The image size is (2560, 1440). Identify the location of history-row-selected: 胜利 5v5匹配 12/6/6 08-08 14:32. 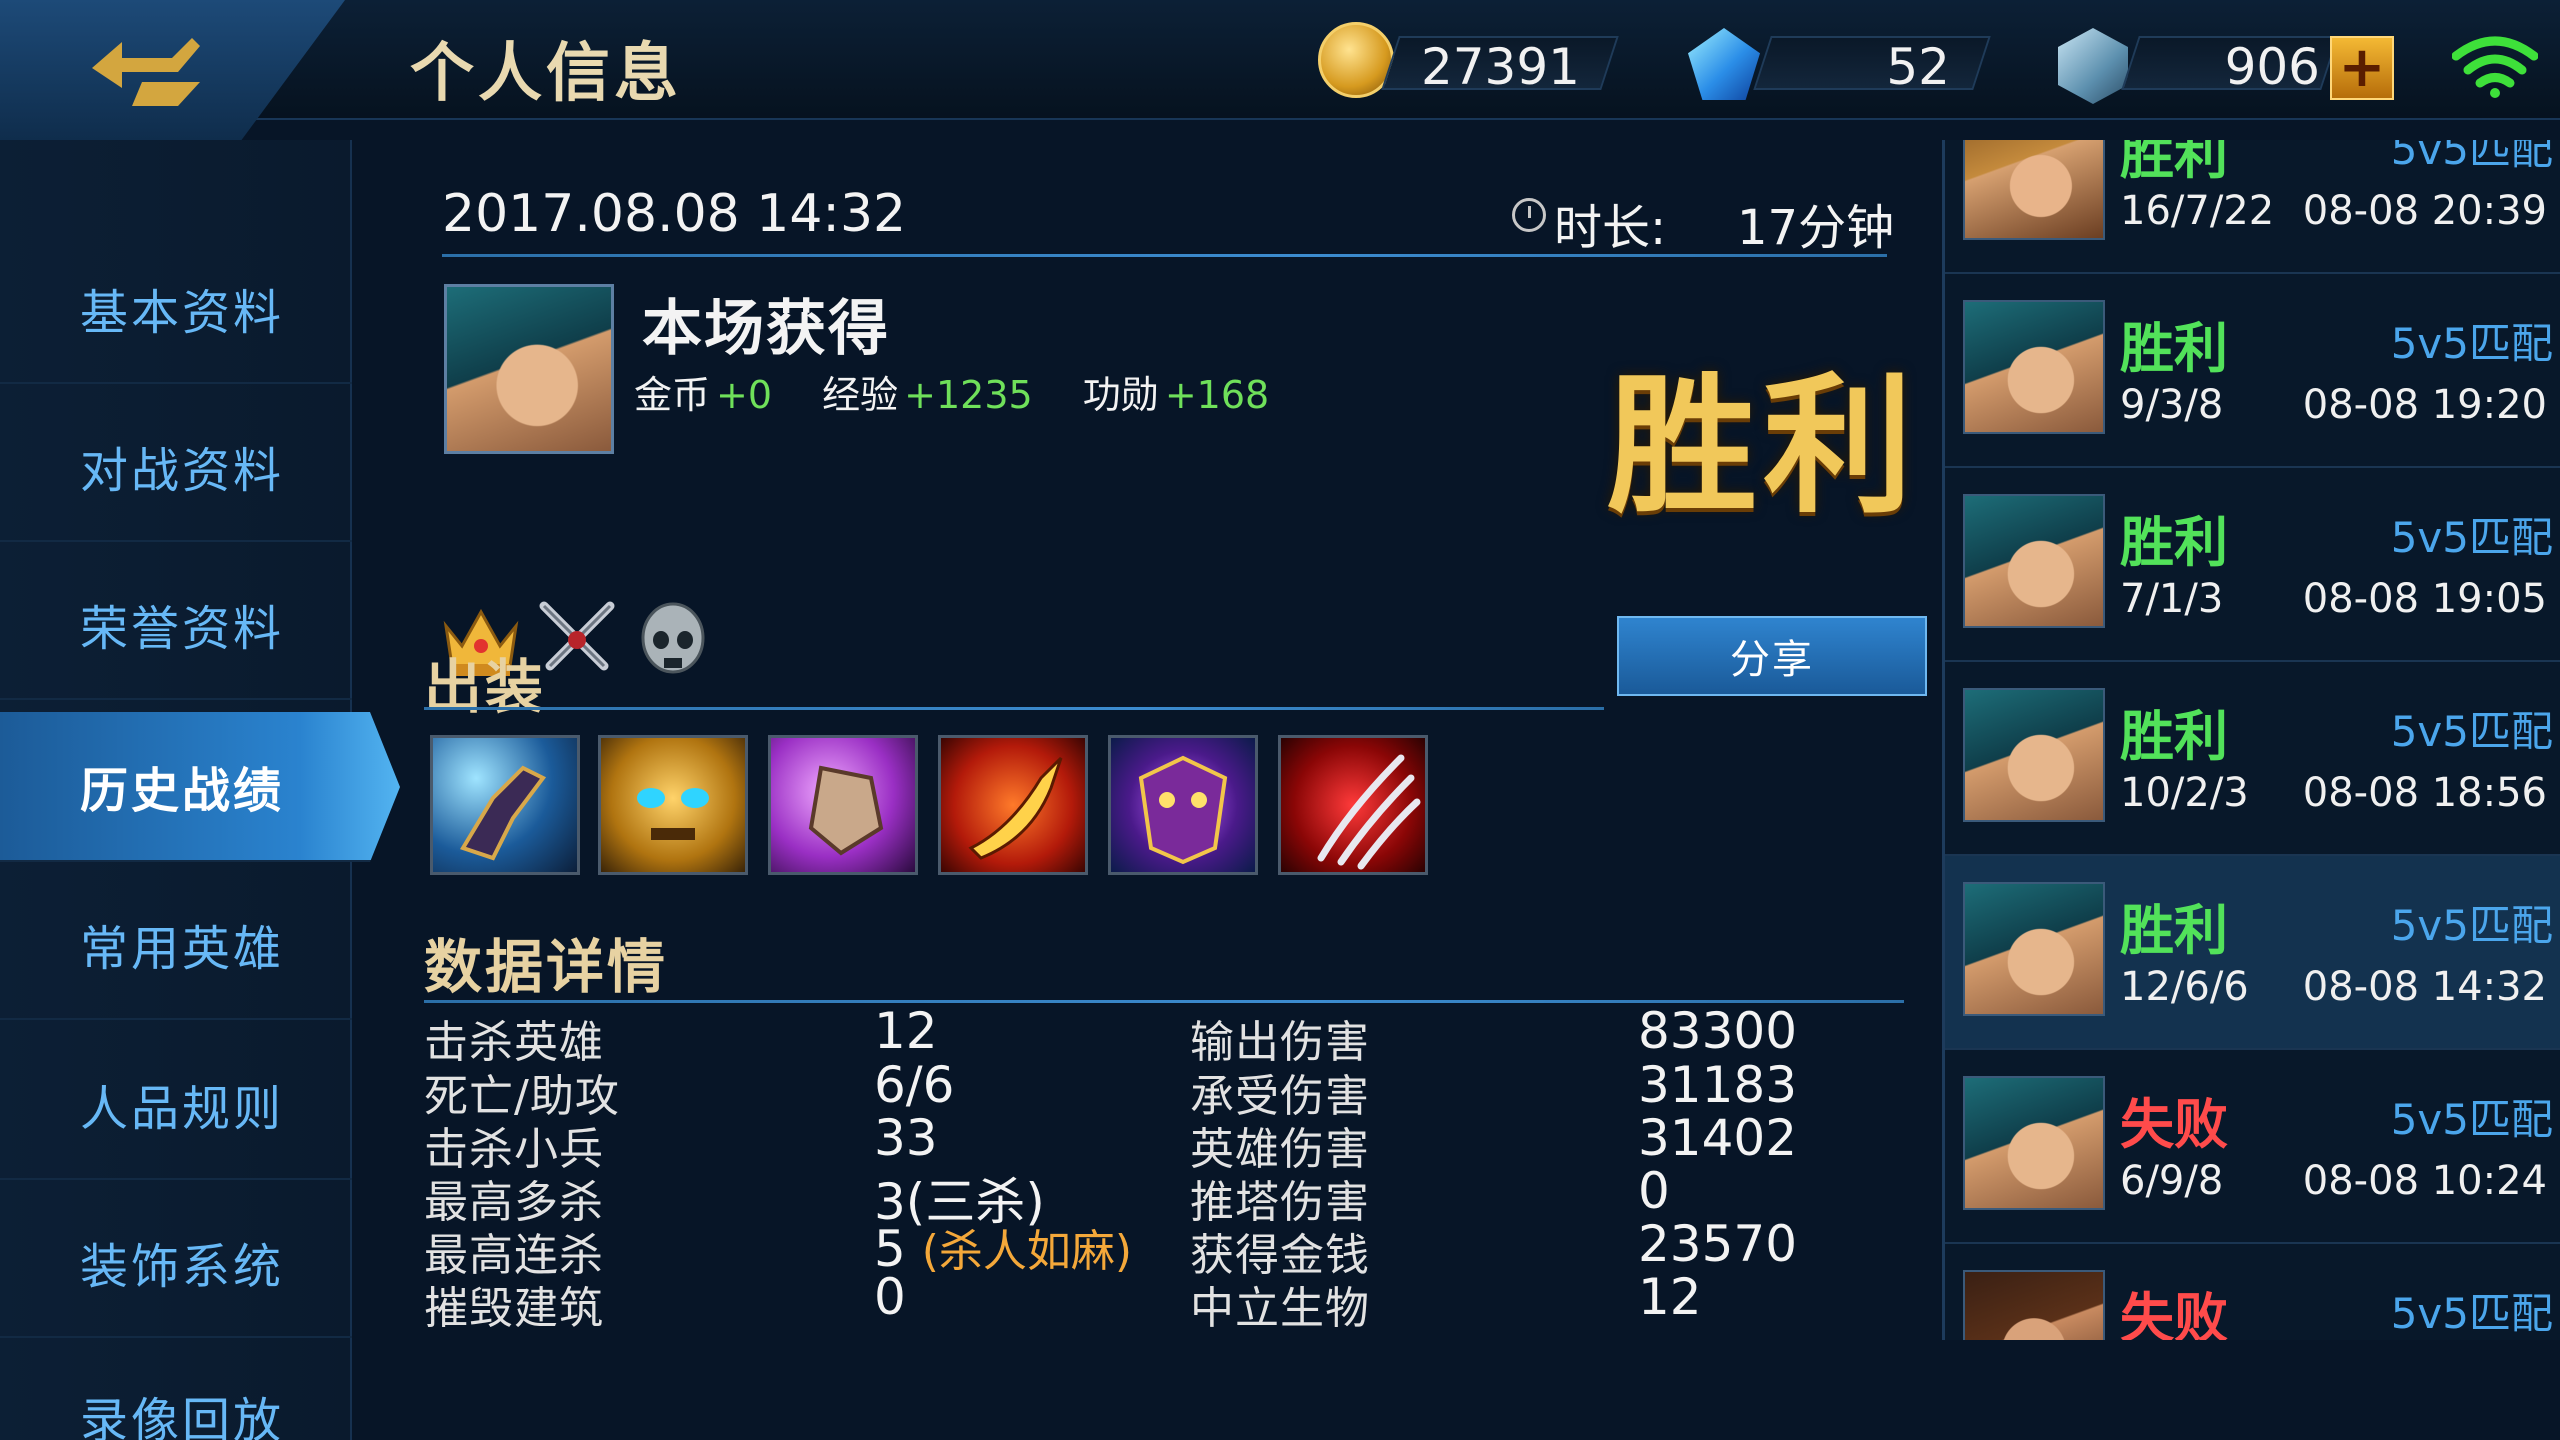
(2252, 953).